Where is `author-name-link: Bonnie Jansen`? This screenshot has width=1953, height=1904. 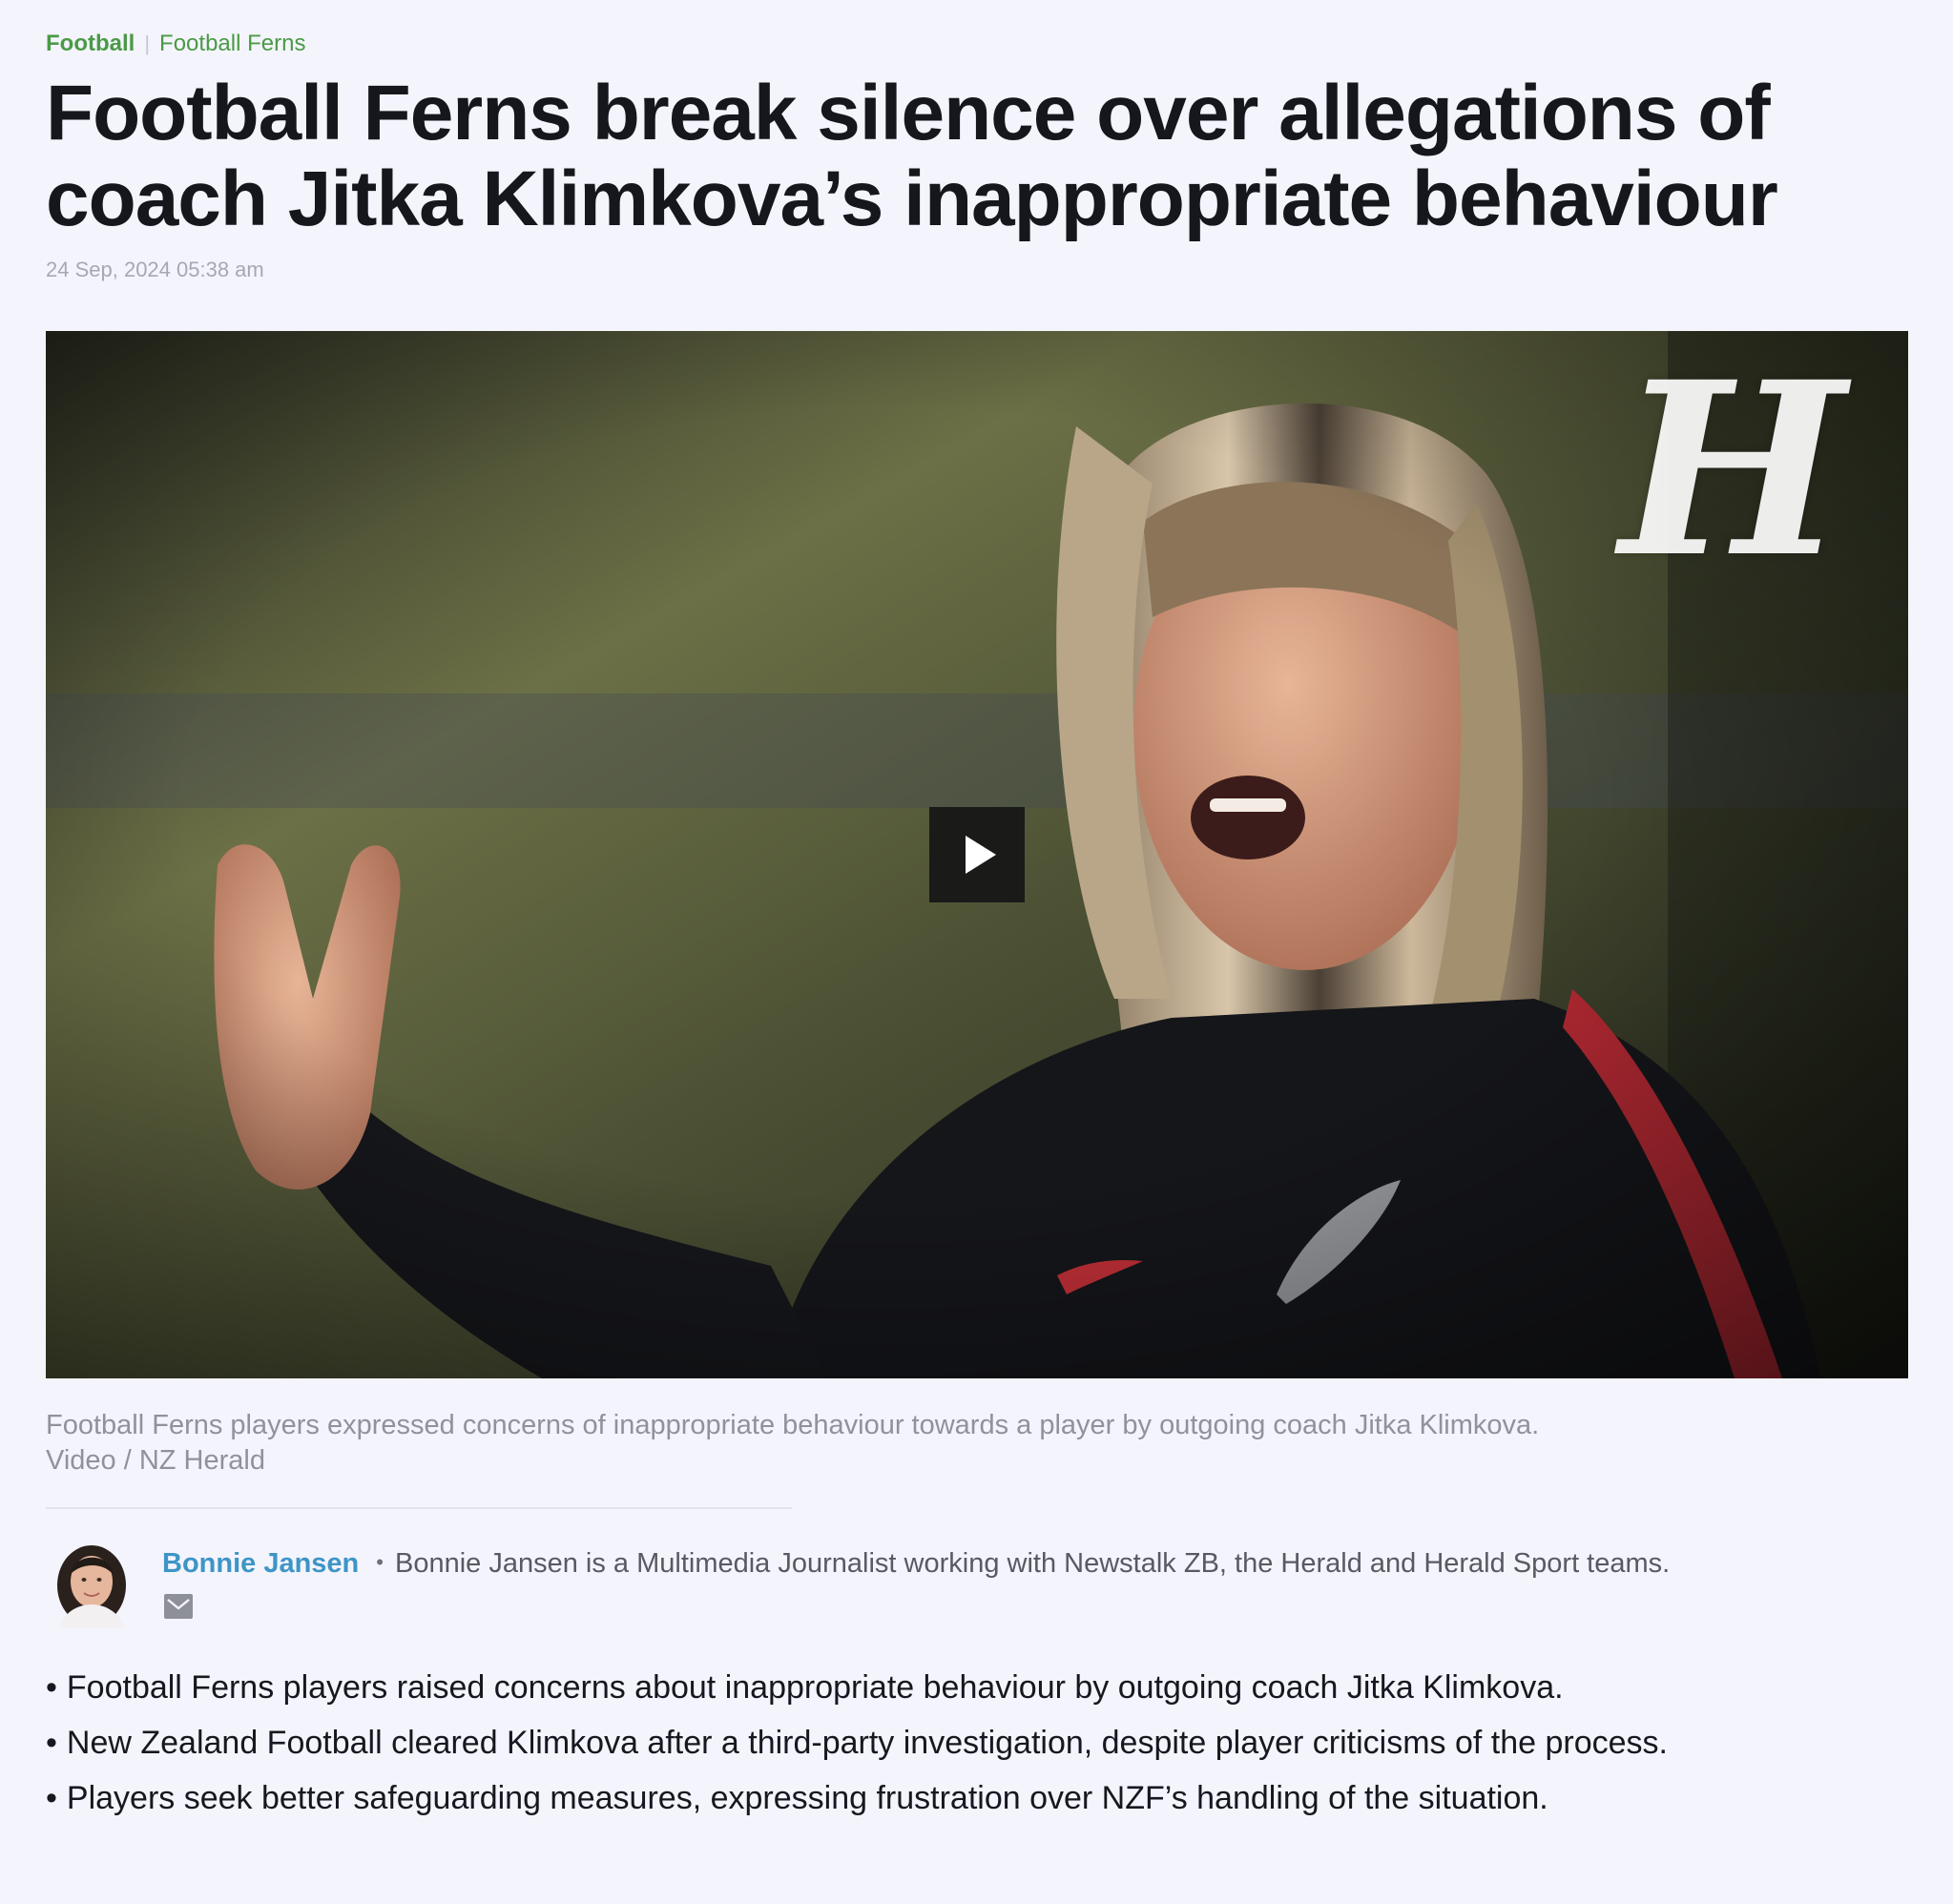 author-name-link: Bonnie Jansen is located at coordinates (260, 1563).